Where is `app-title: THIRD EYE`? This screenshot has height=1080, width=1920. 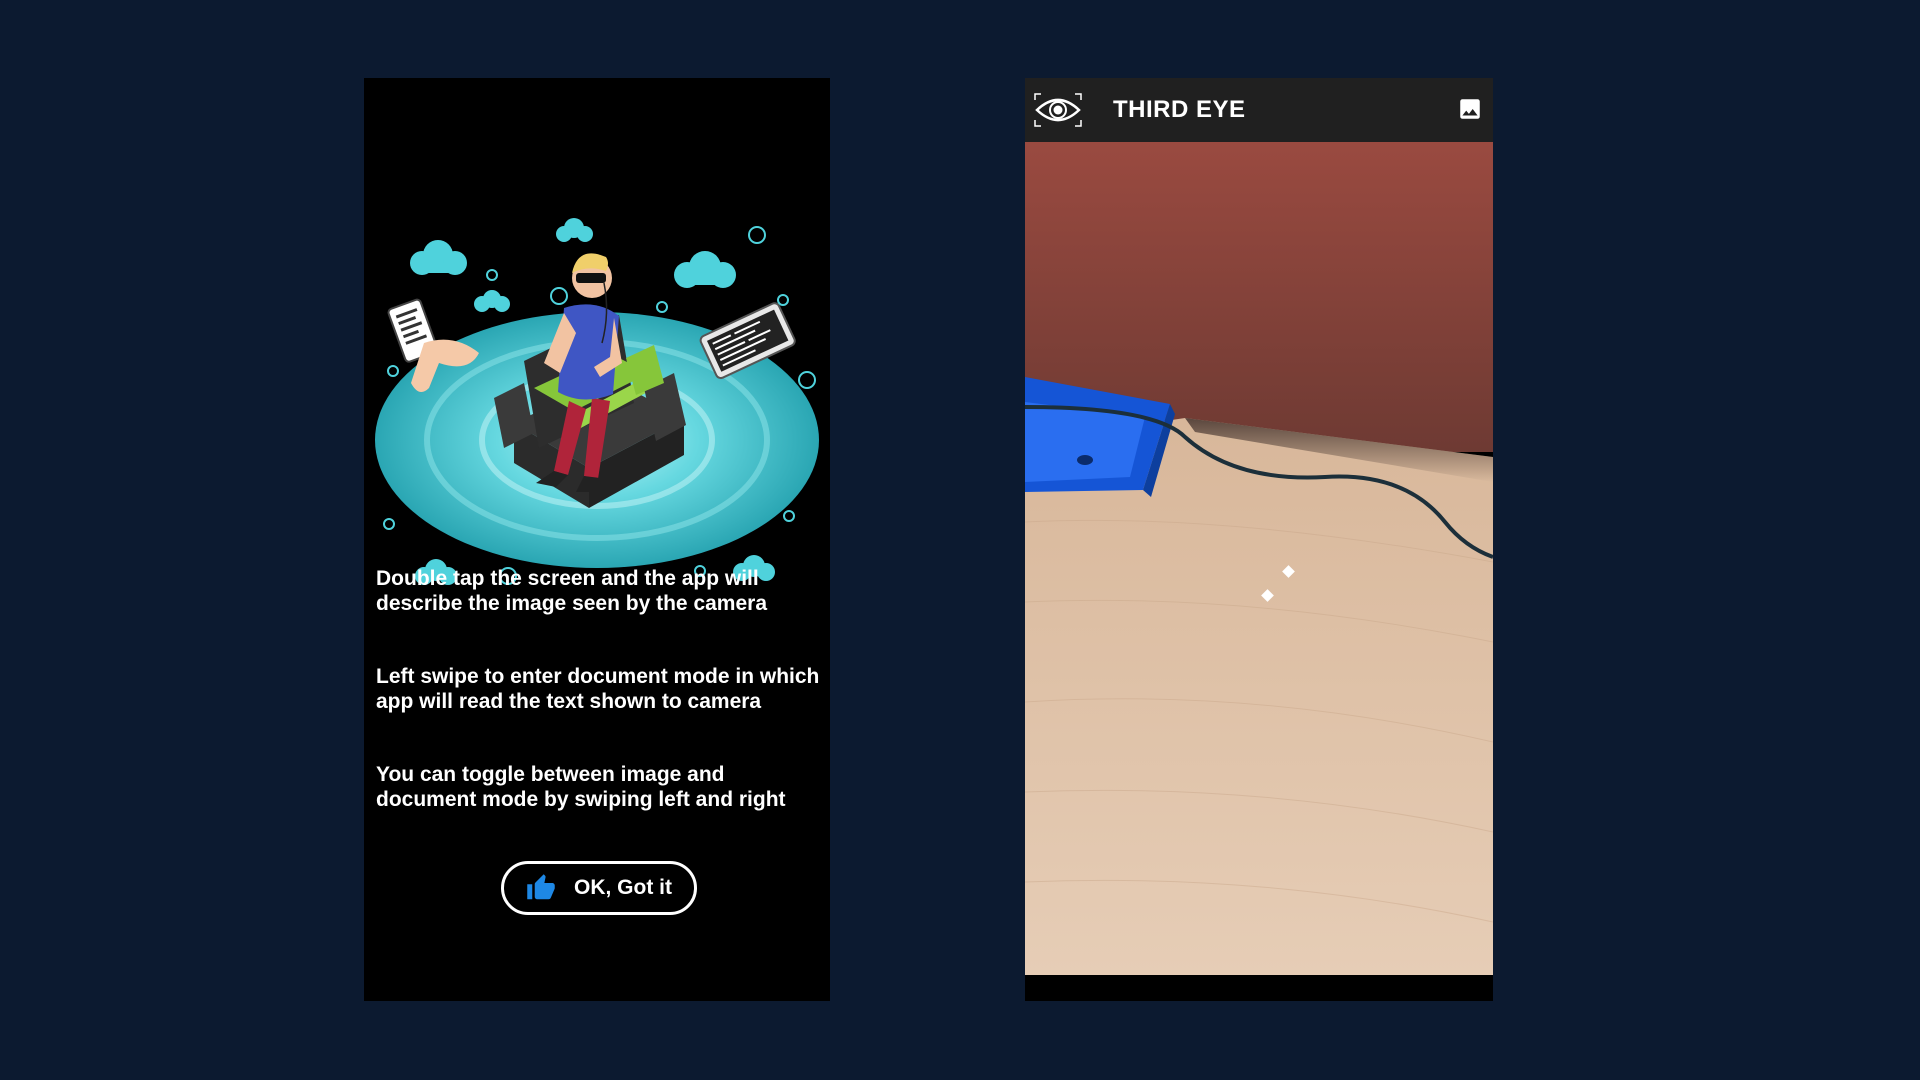
app-title: THIRD EYE is located at coordinates (1179, 109).